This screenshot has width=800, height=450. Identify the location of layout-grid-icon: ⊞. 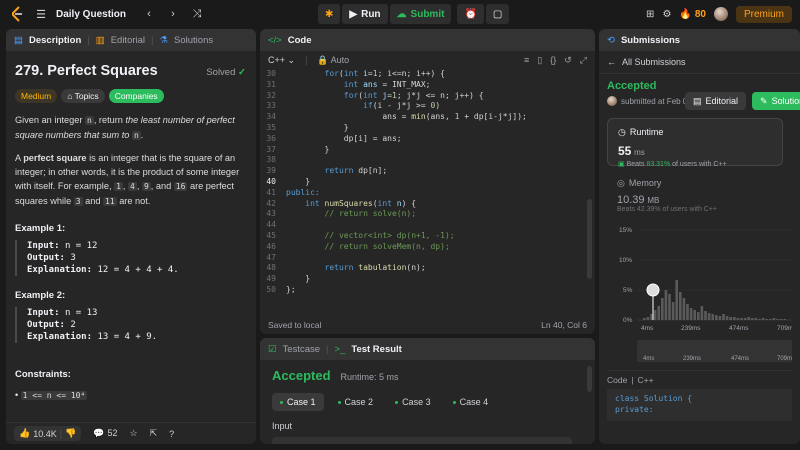
(650, 14).